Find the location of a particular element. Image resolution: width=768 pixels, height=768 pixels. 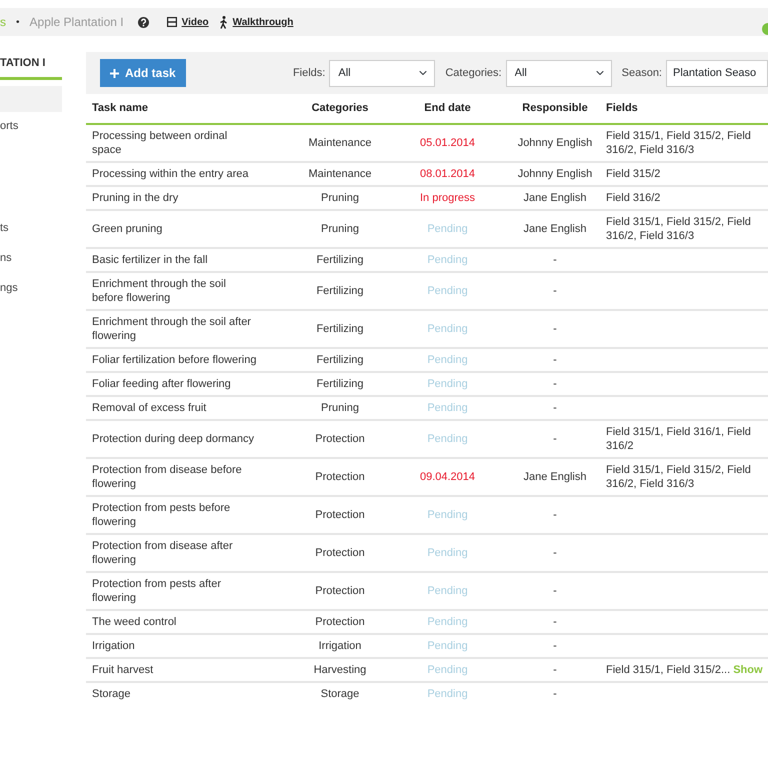

task-name: Pruning in the dry is located at coordinates (190, 198).